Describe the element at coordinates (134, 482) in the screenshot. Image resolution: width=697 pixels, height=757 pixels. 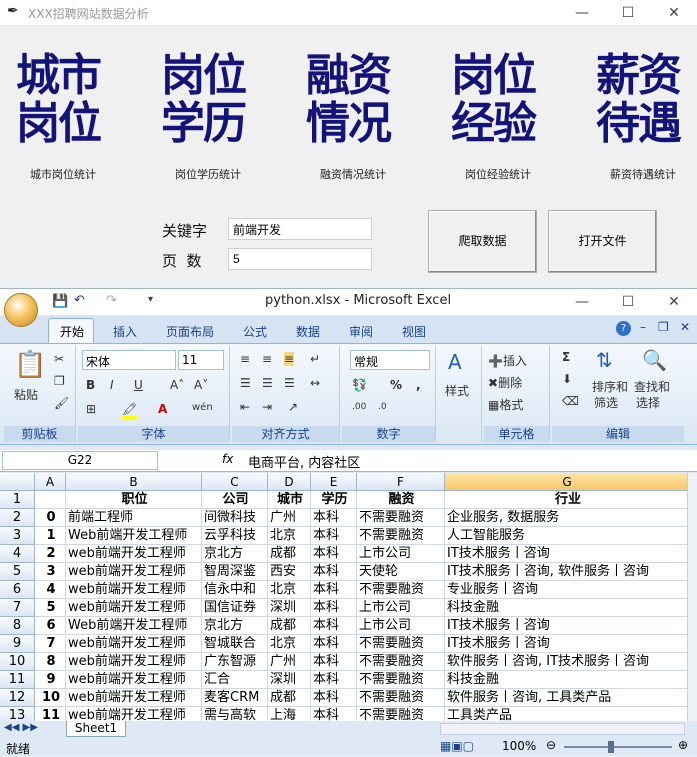
I see `column-header: B` at that location.